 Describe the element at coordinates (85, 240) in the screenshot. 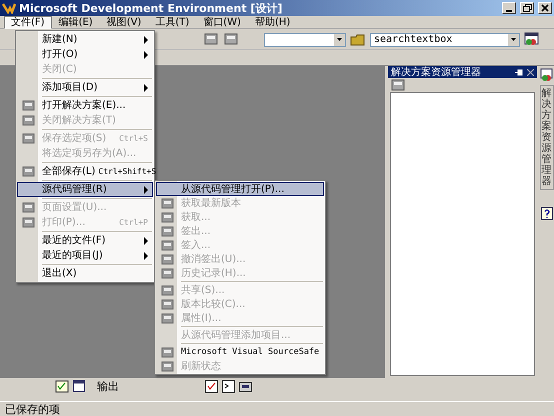

I see `menu-item: 最近的文件(F)` at that location.